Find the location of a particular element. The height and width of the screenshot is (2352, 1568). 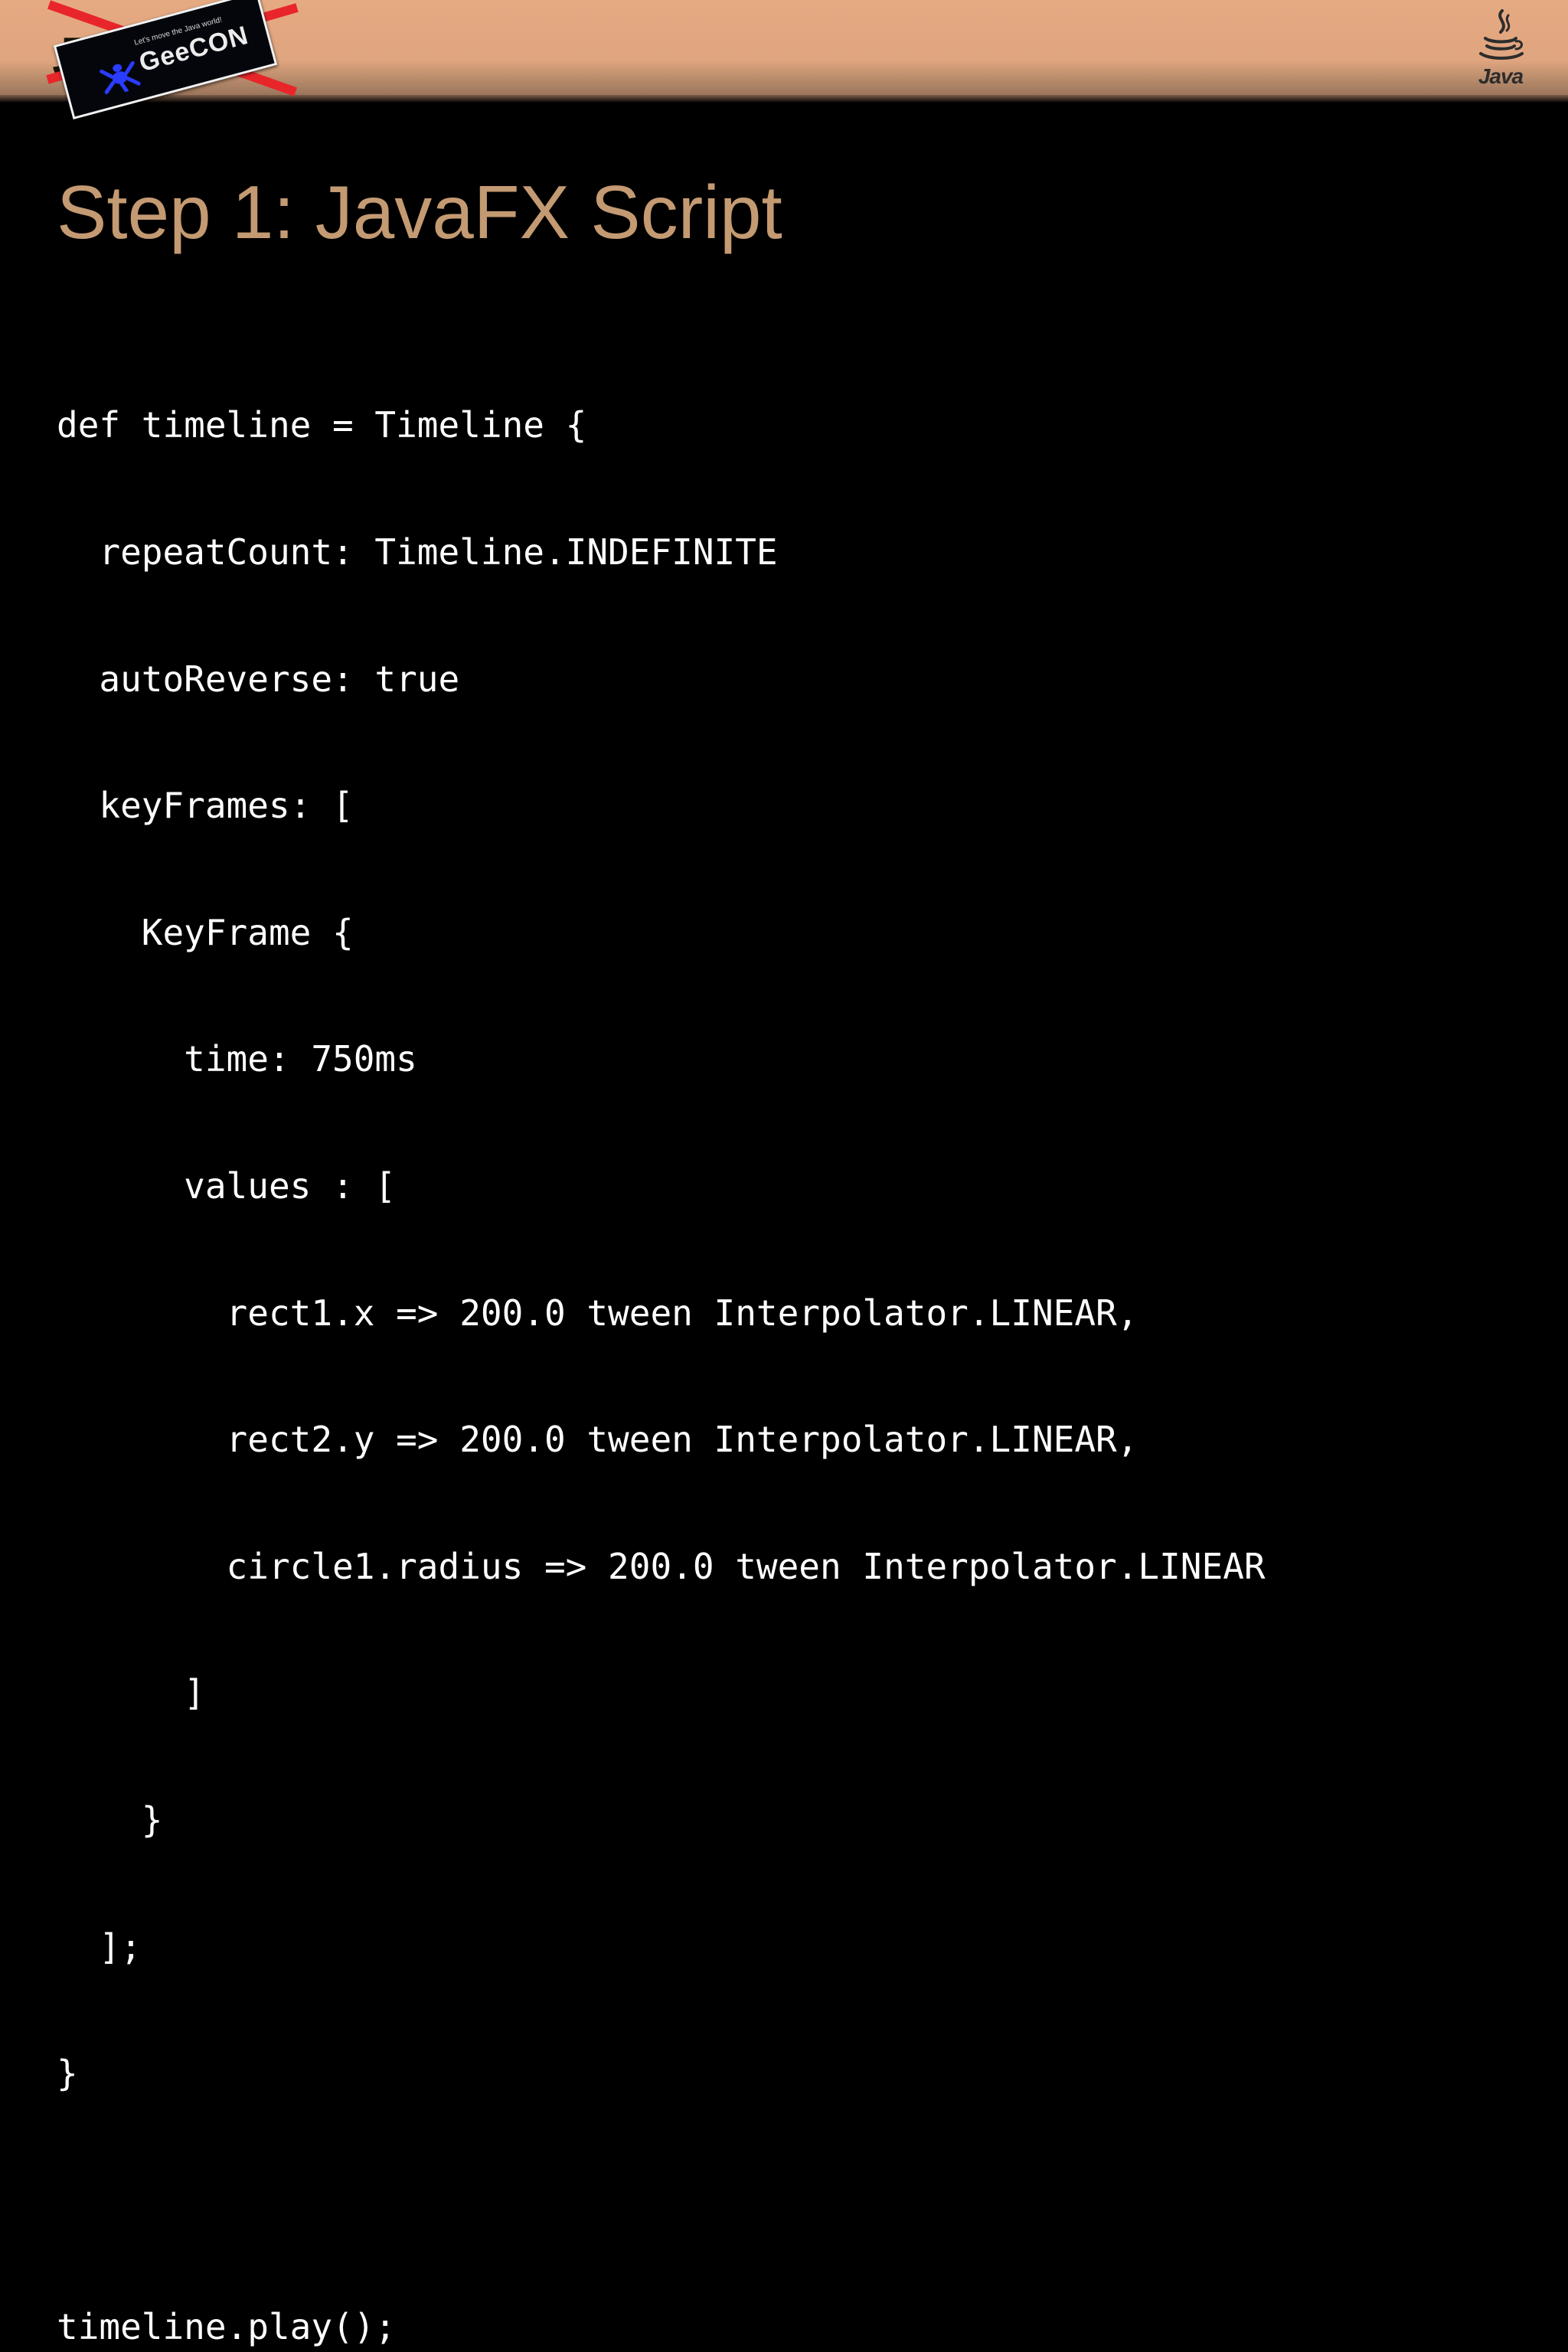

java-cup-icon is located at coordinates (1501, 34).